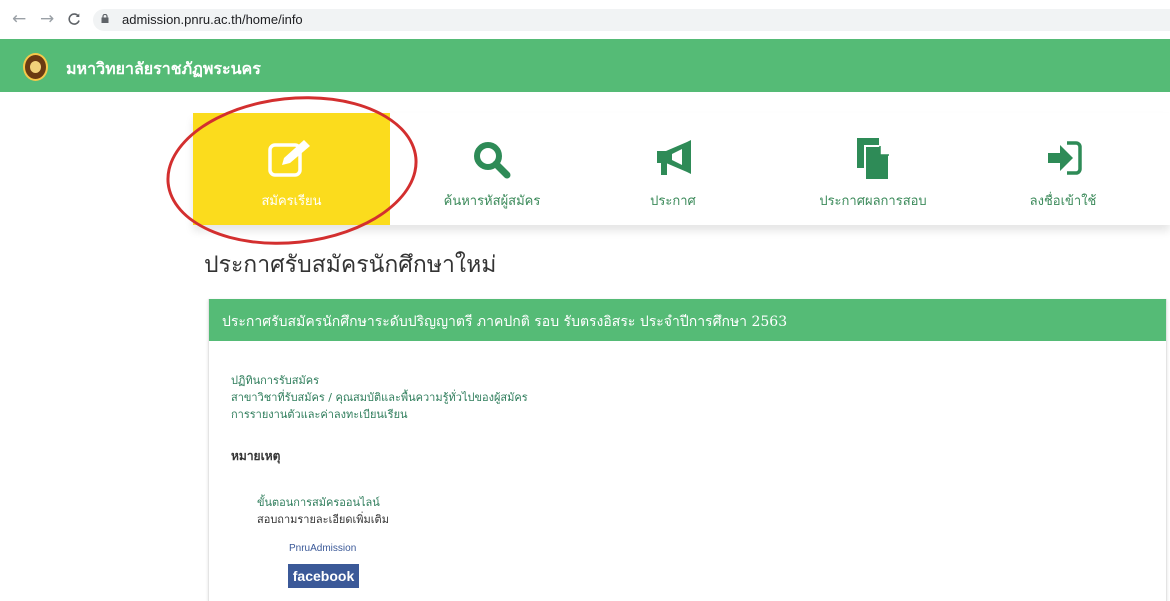 The image size is (1170, 601). Describe the element at coordinates (873, 201) in the screenshot. I see `menu-exam-results-label: ประกาศผลการสอบ` at that location.